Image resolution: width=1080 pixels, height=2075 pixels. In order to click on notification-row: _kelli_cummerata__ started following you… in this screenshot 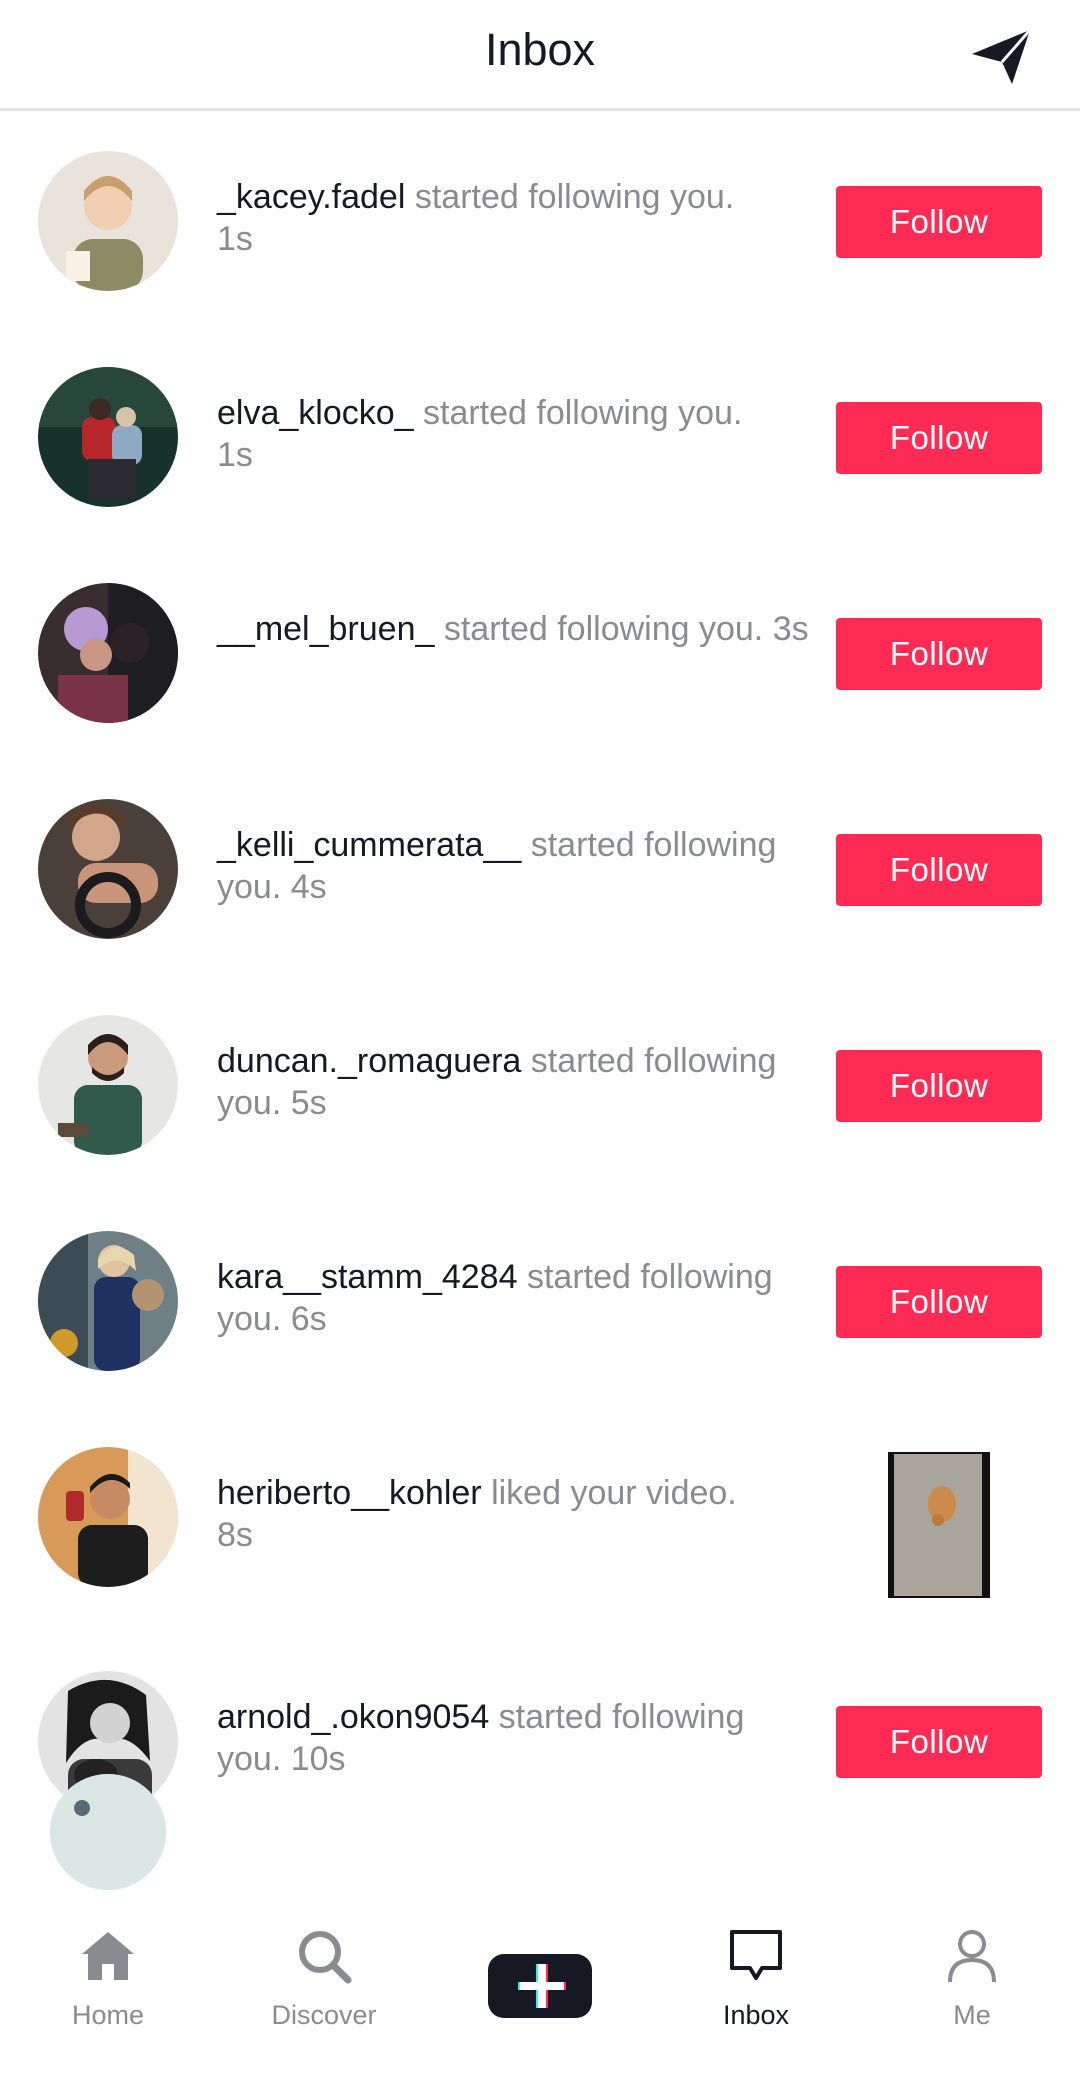, I will do `click(540, 870)`.